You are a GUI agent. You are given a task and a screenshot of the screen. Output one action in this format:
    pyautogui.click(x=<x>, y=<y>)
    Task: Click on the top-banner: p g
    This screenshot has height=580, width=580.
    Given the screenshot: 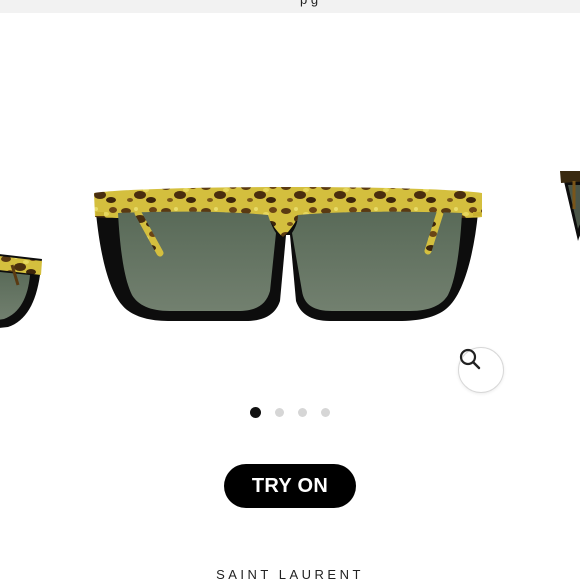 What is the action you would take?
    pyautogui.click(x=290, y=6)
    